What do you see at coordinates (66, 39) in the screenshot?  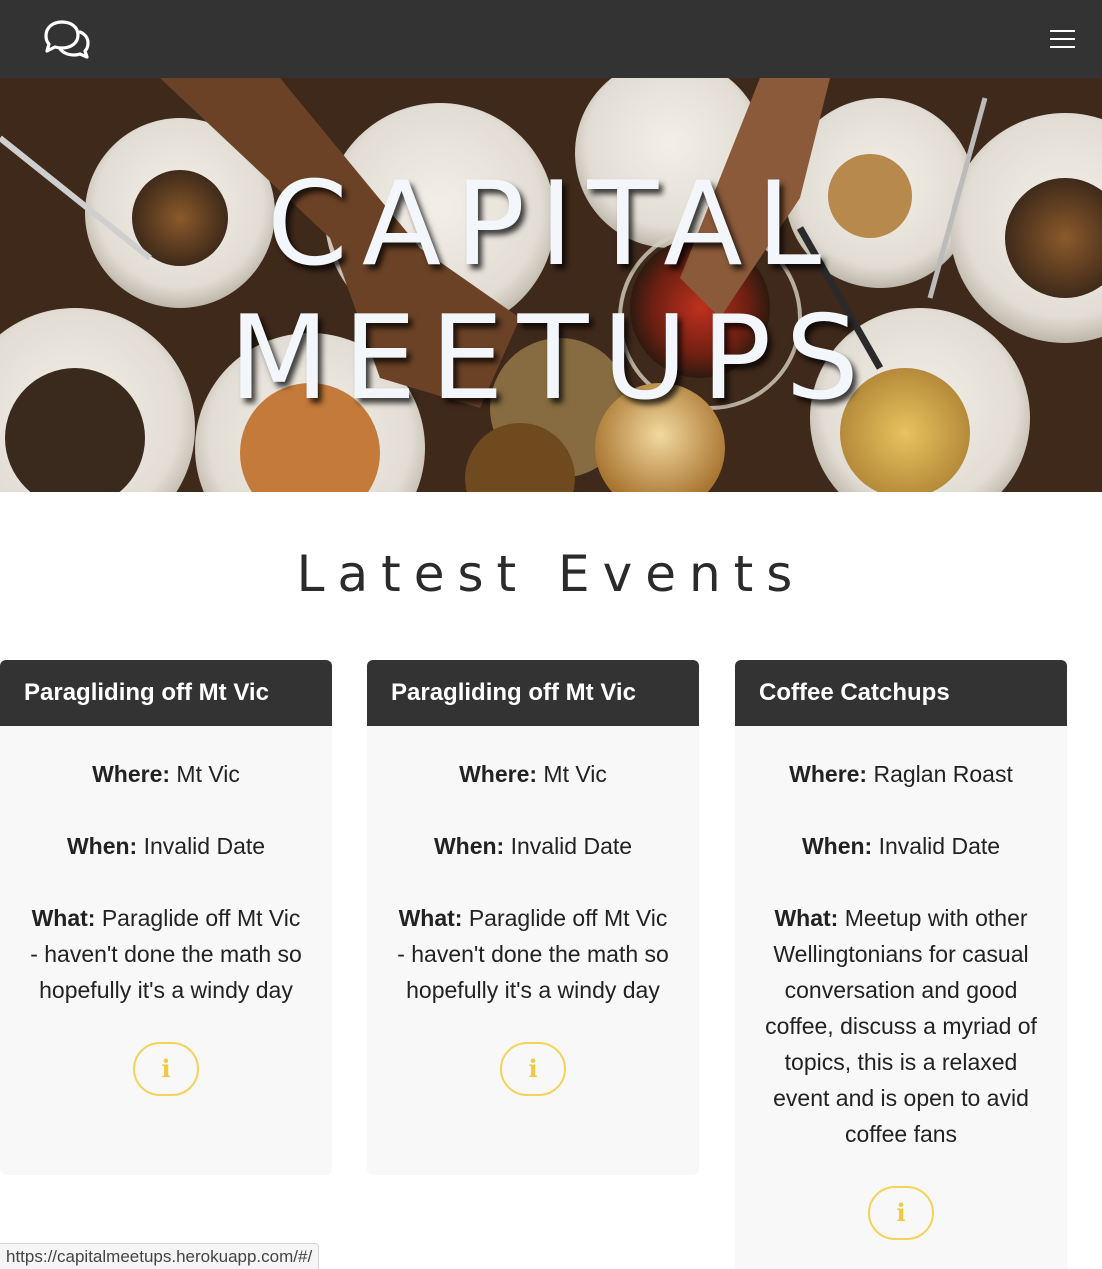 I see `chat-bubbles-icon` at bounding box center [66, 39].